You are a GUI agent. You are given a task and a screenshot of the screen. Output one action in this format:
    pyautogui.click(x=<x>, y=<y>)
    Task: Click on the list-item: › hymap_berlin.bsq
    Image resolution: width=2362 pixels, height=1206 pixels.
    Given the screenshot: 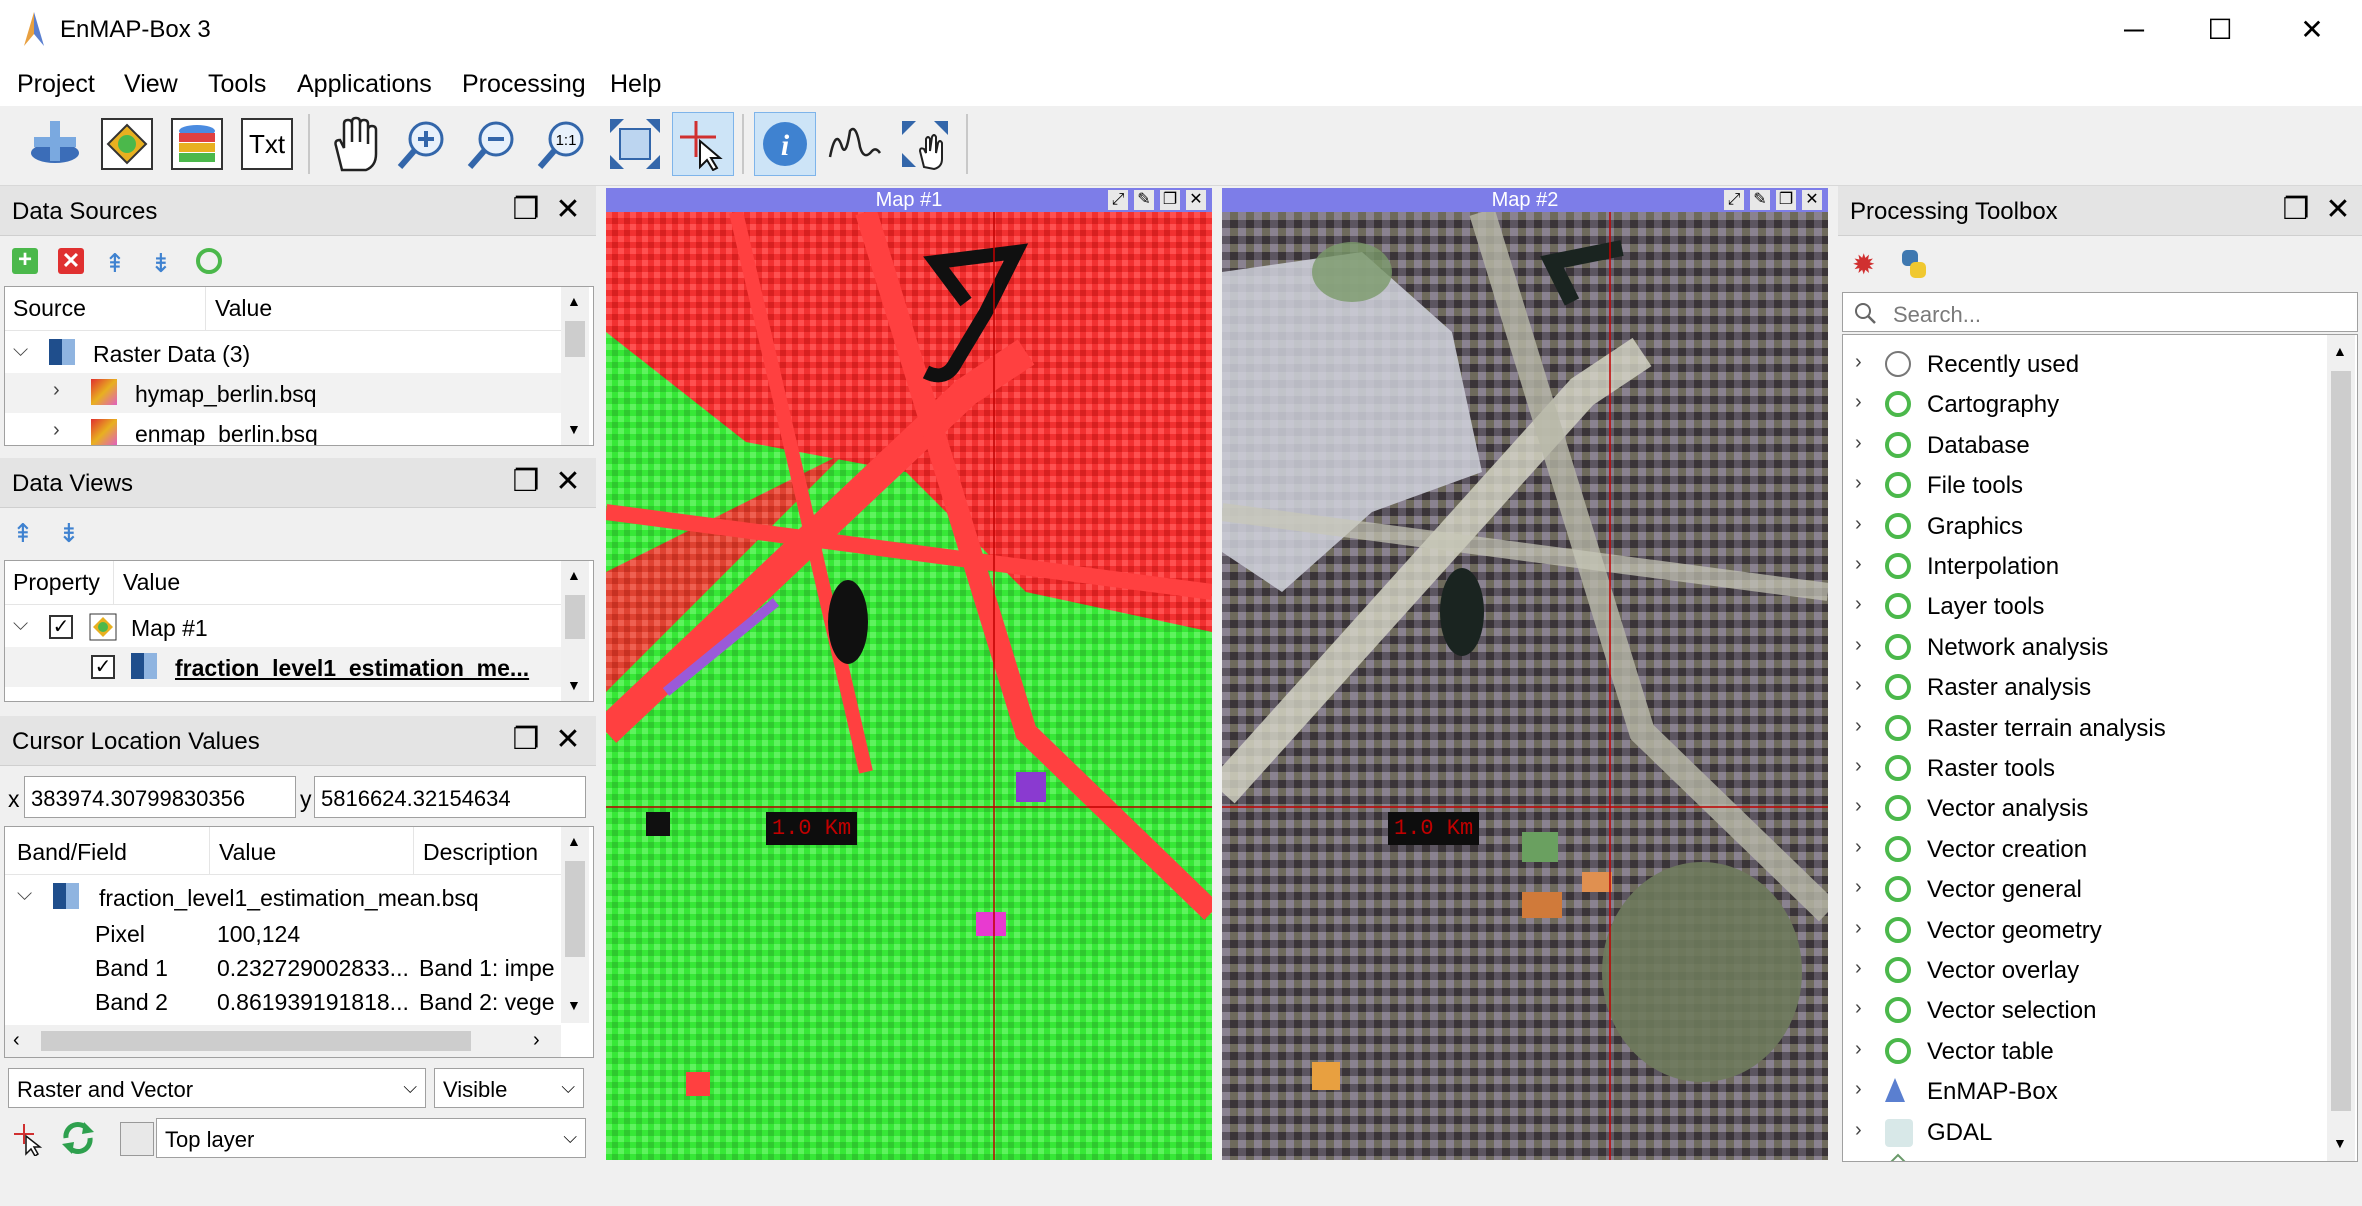 What is the action you would take?
    pyautogui.click(x=283, y=393)
    